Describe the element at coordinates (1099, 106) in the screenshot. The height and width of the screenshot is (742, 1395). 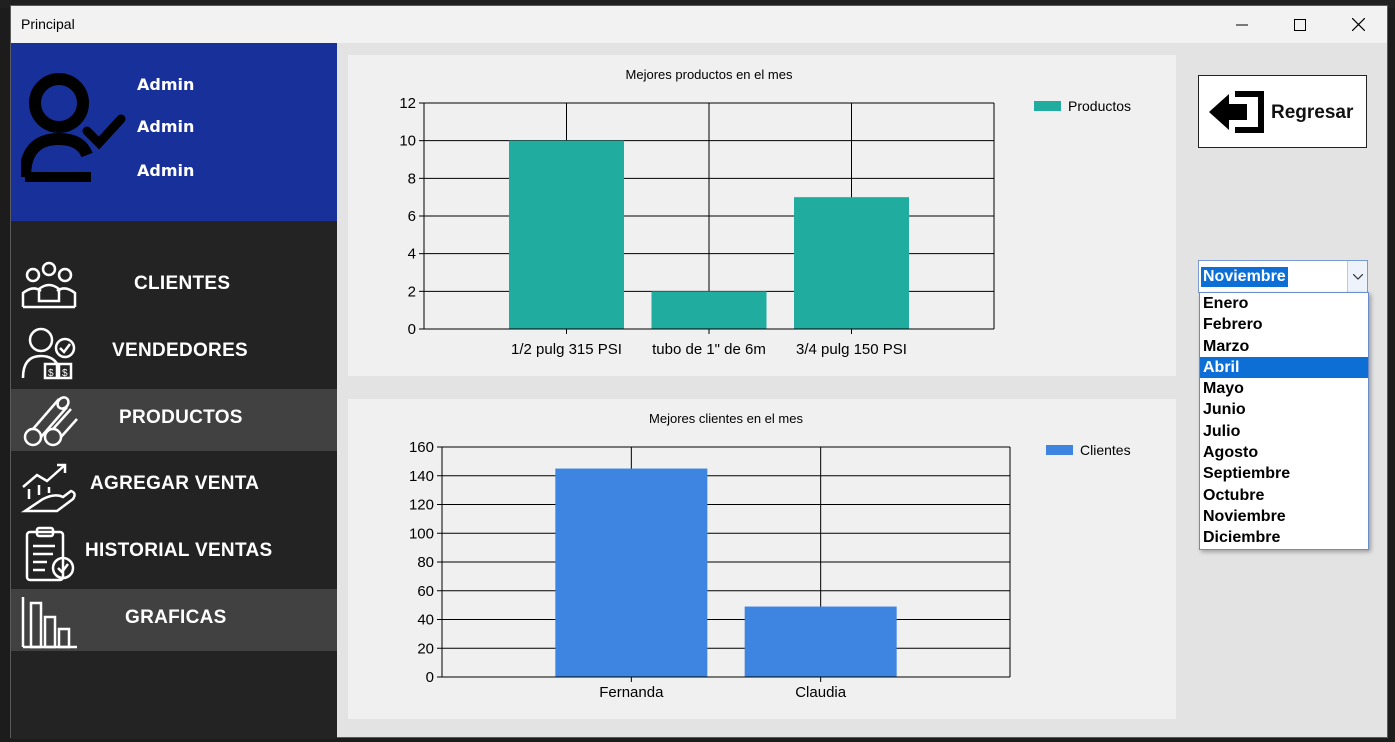
I see `legend-label: Productos` at that location.